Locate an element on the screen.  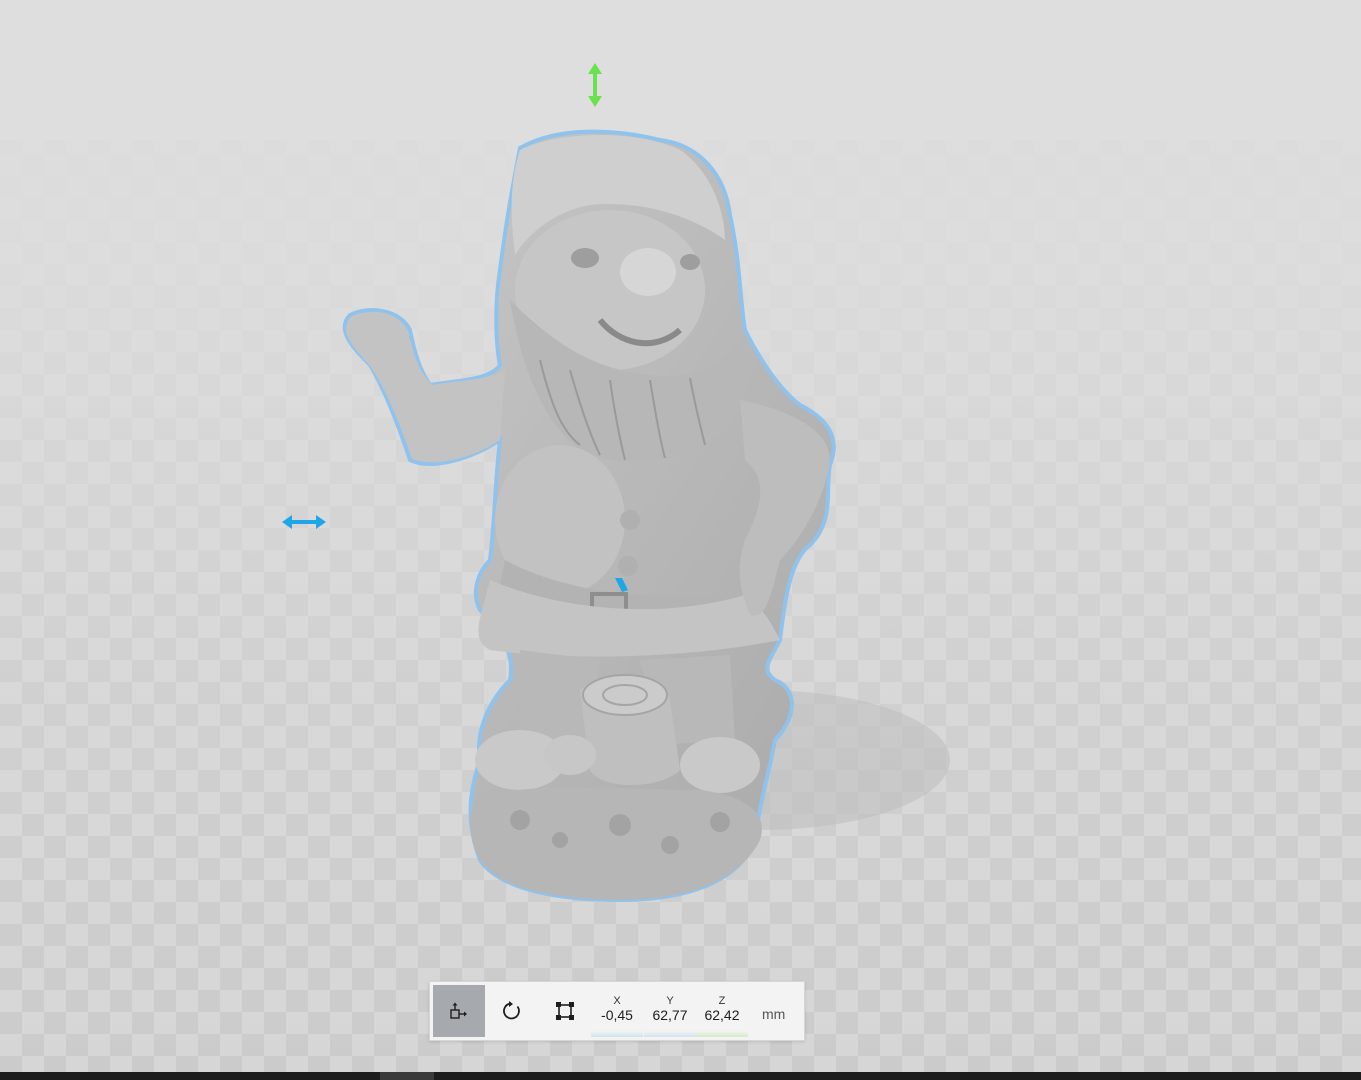
x-coordinate-underline is located at coordinates (617, 1034).